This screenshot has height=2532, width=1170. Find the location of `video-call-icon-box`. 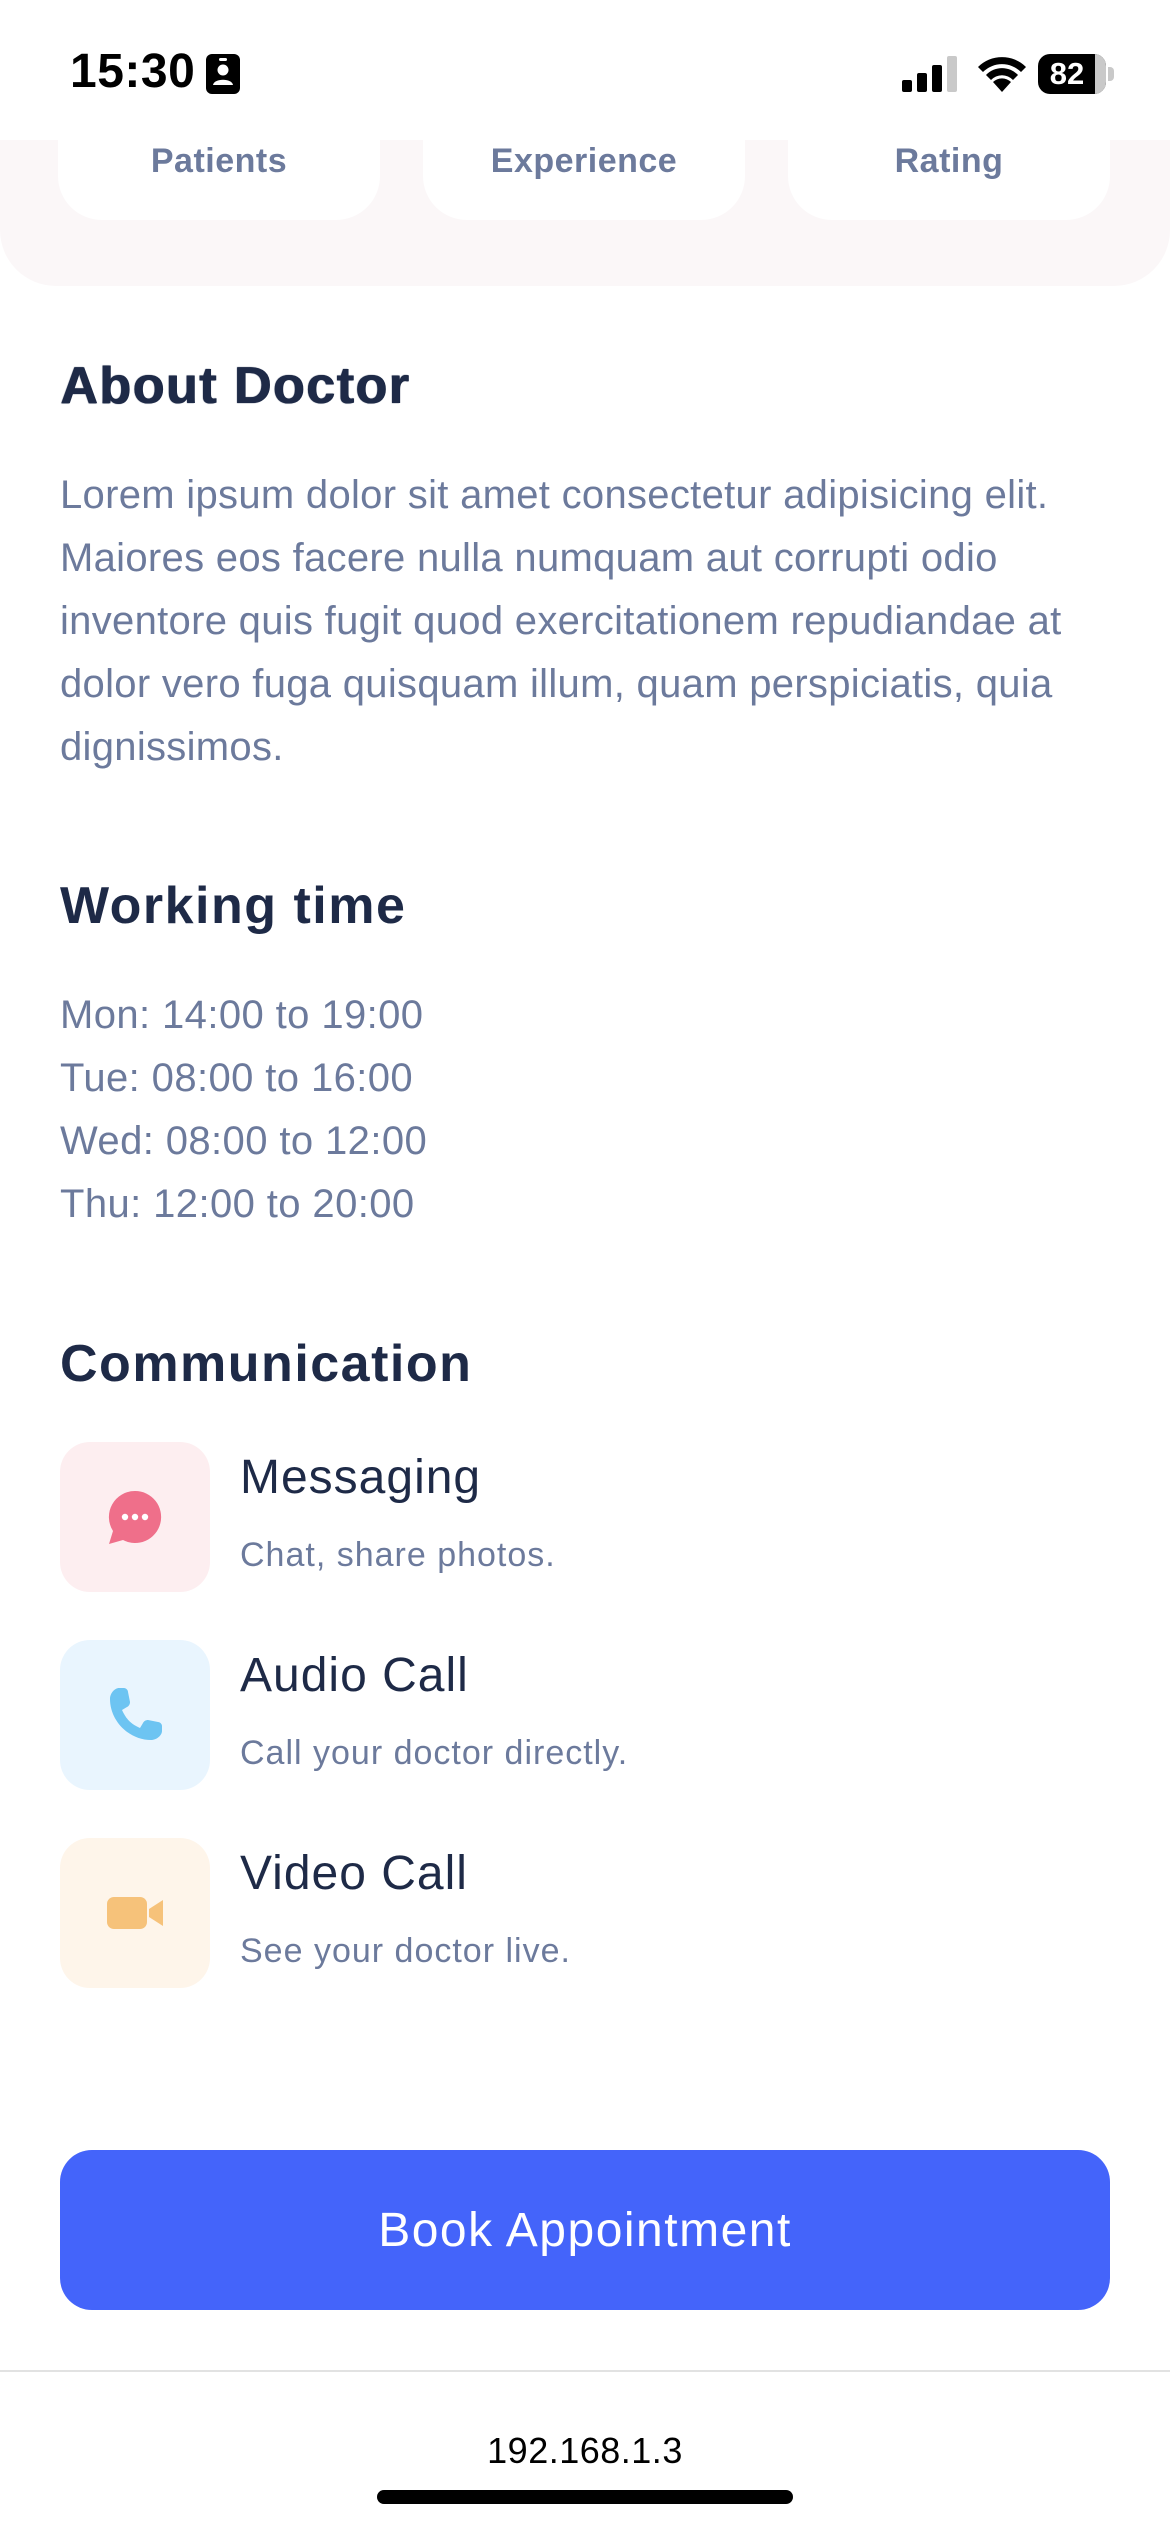

video-call-icon-box is located at coordinates (135, 1913).